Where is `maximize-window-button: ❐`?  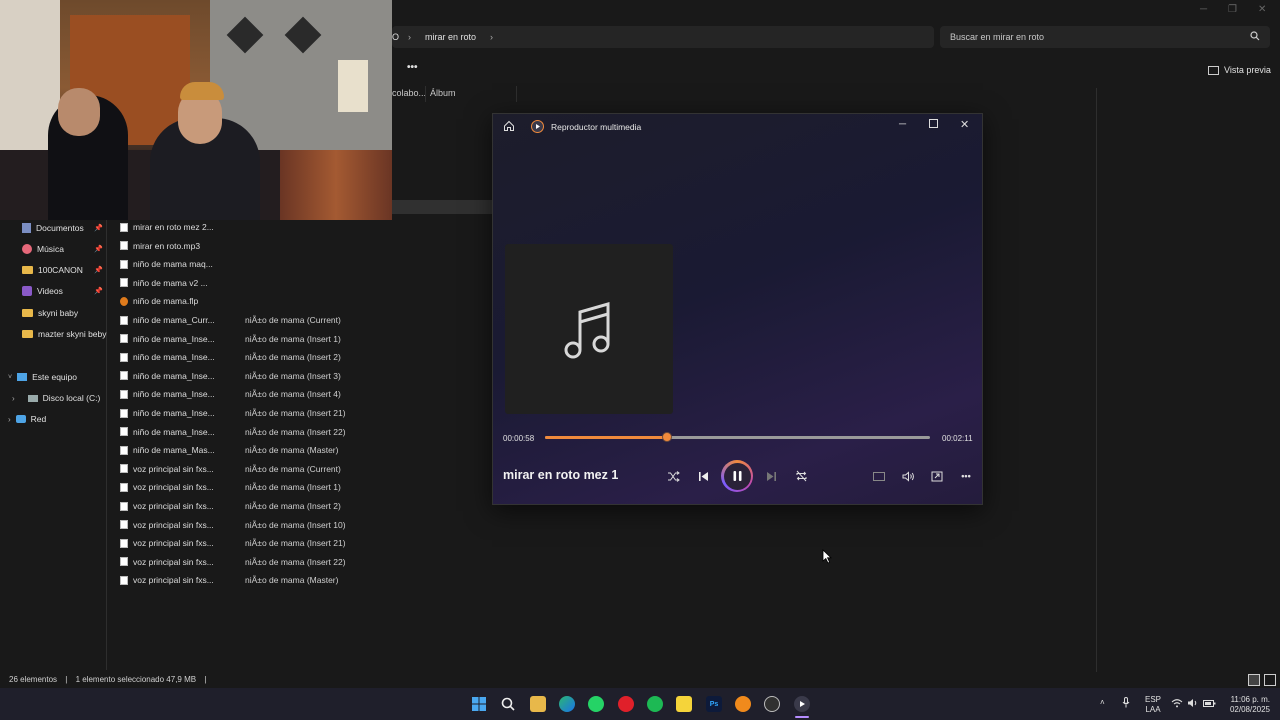
maximize-window-button: ❐ is located at coordinates (1232, 9).